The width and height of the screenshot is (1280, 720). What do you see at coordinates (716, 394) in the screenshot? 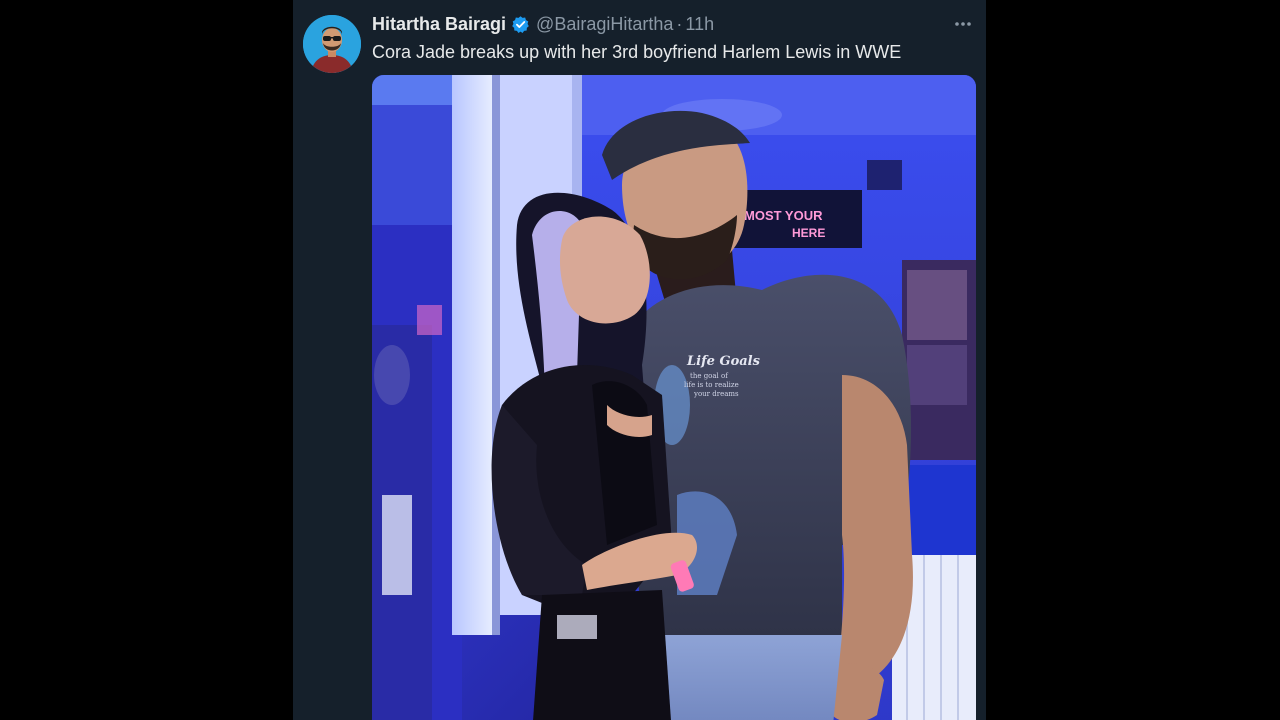
I see `shirt-print-line-3: your dreams` at bounding box center [716, 394].